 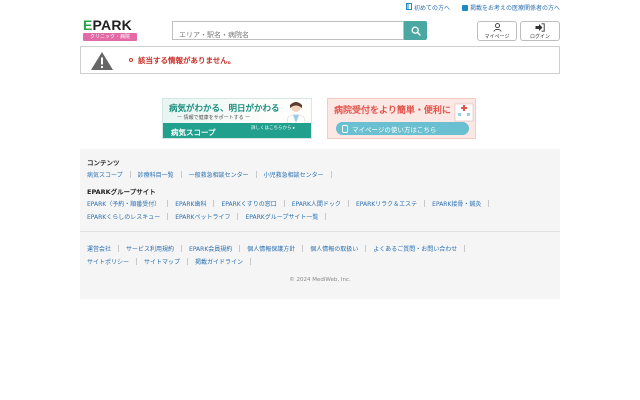 What do you see at coordinates (237, 130) in the screenshot?
I see `banner-left-bar: 病気スコープ 詳しくはこちらから ▸` at bounding box center [237, 130].